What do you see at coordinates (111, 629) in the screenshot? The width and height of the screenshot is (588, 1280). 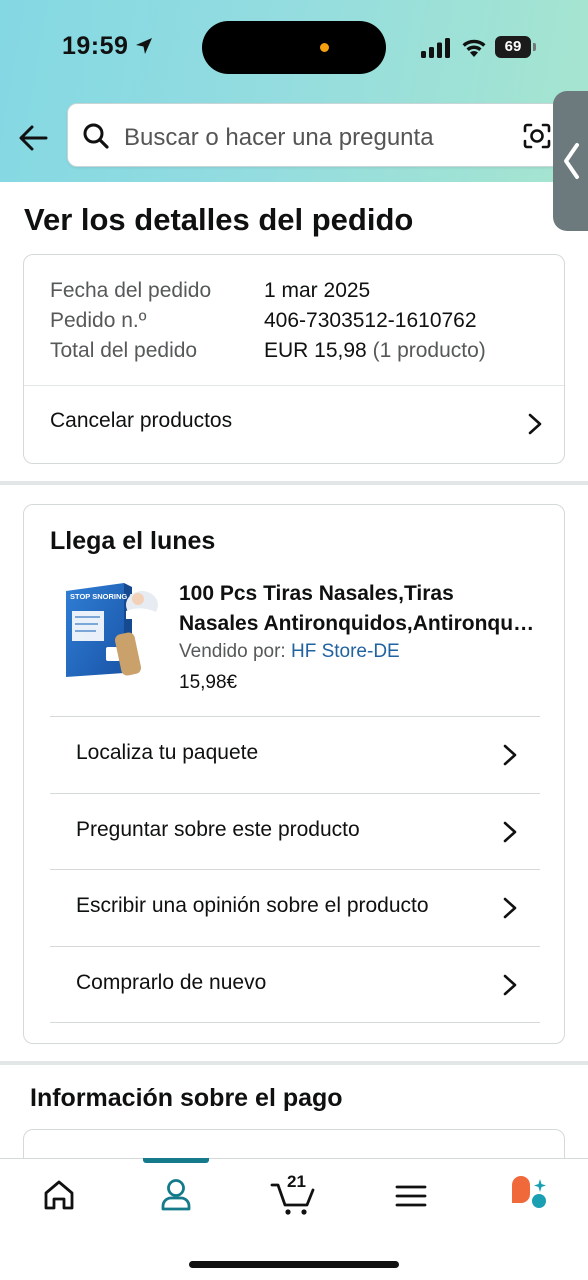 I see `product-image: STOP SNORING STRIPS` at bounding box center [111, 629].